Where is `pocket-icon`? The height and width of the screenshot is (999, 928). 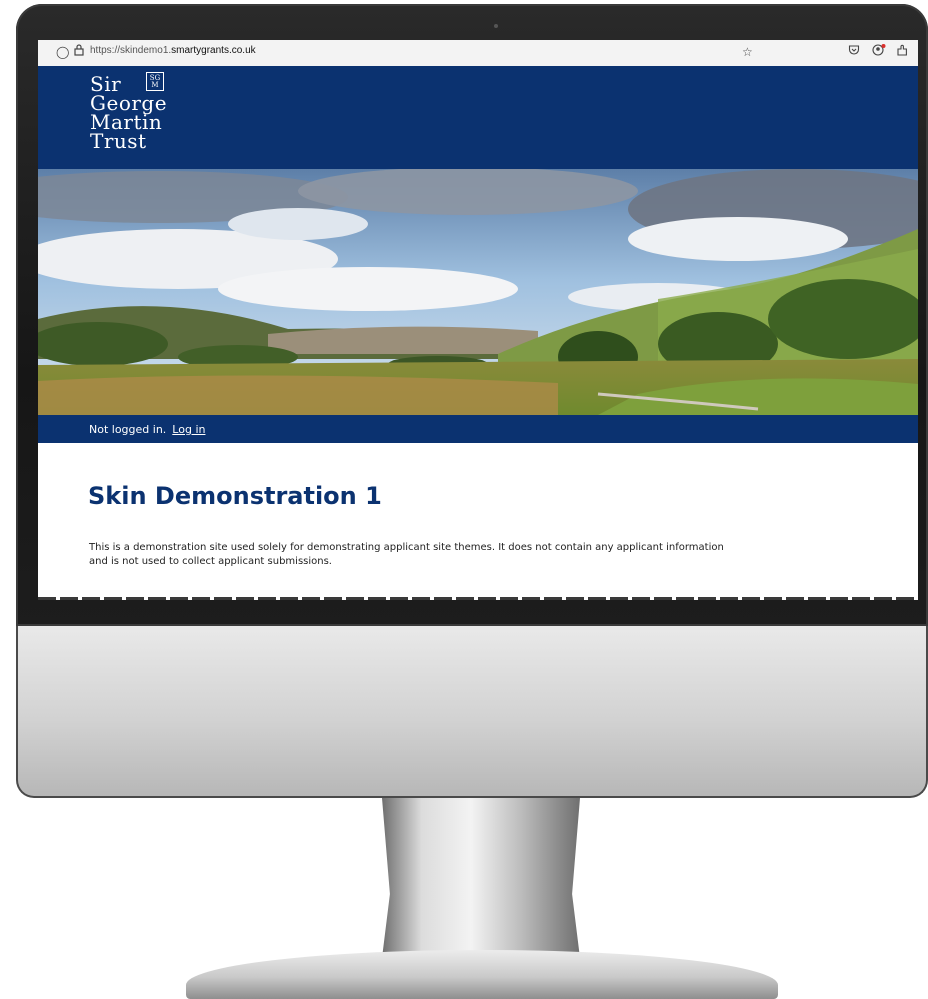 pocket-icon is located at coordinates (854, 52).